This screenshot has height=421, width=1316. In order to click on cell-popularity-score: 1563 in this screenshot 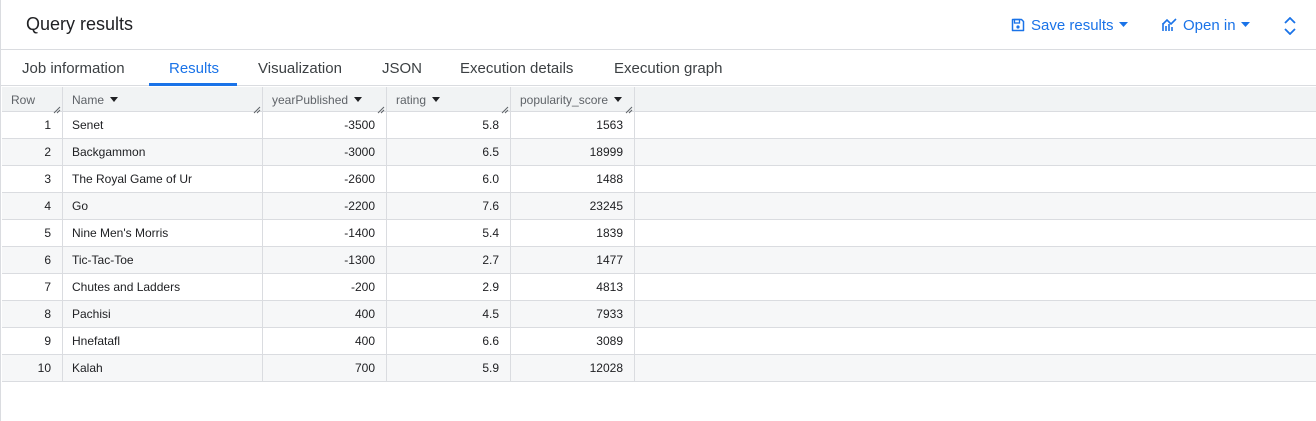, I will do `click(573, 125)`.